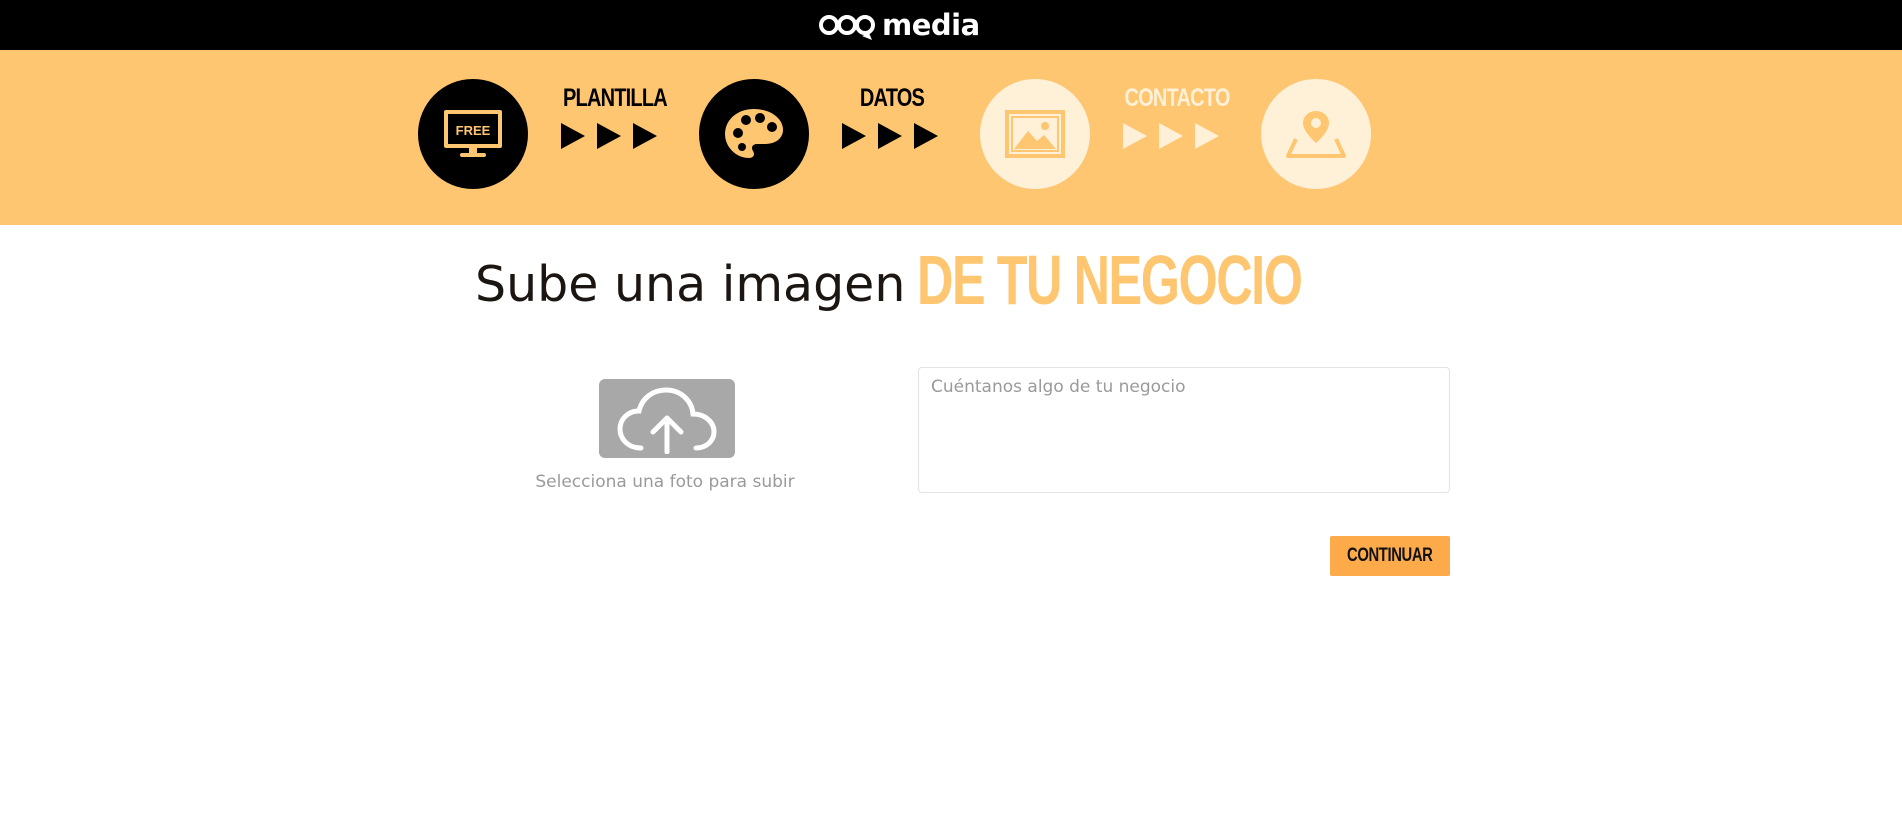 The width and height of the screenshot is (1902, 830). What do you see at coordinates (665, 482) in the screenshot?
I see `upload-caption: Selecciona una foto para subir` at bounding box center [665, 482].